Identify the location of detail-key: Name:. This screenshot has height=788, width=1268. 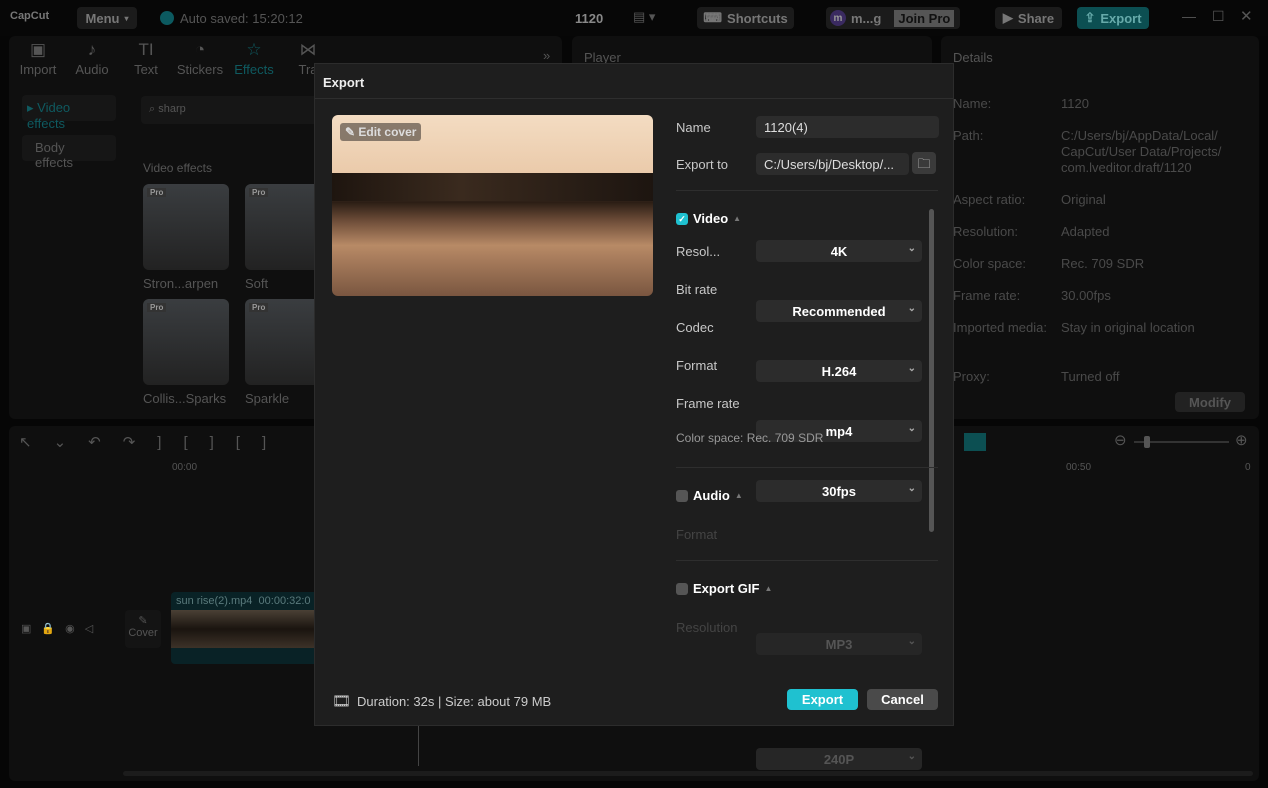
(972, 103).